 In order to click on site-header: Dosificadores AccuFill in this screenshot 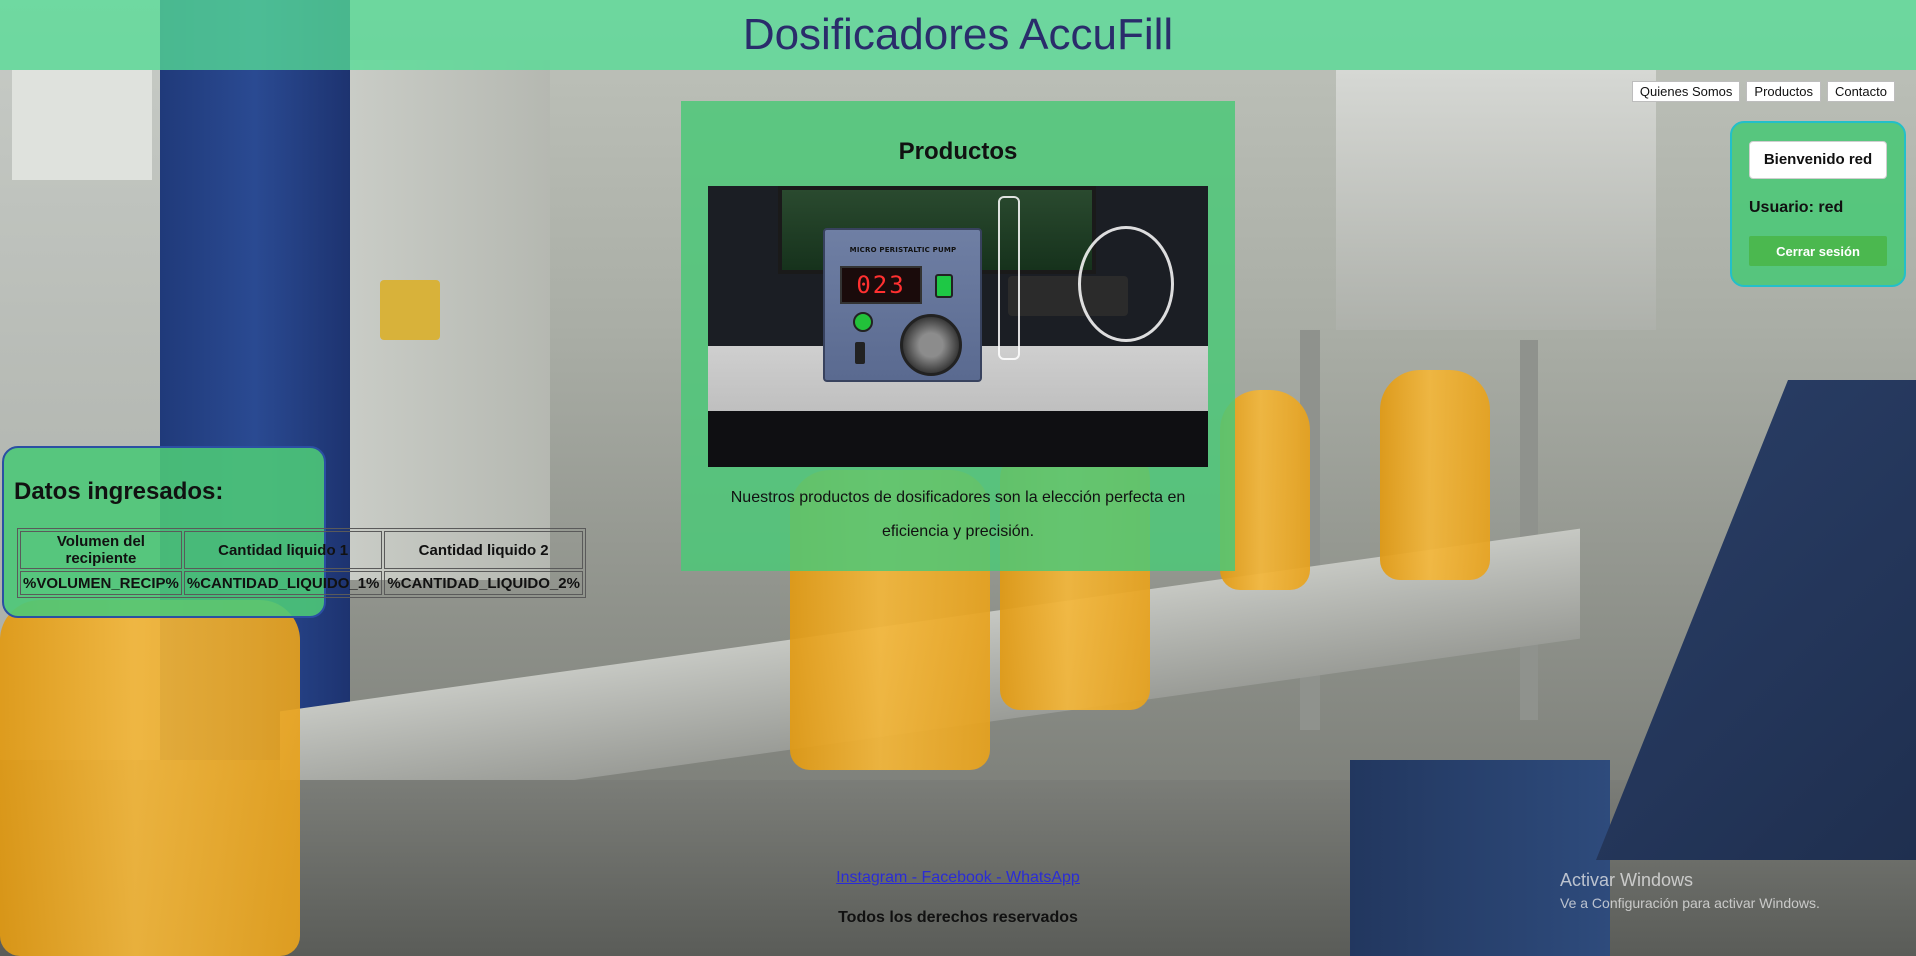, I will do `click(958, 35)`.